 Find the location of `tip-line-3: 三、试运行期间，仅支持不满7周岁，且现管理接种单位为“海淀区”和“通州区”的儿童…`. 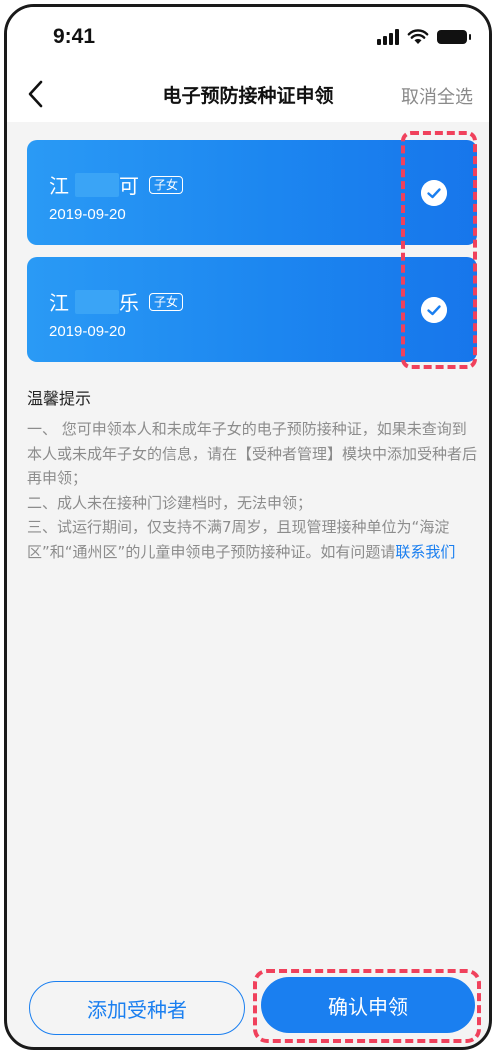

tip-line-3: 三、试运行期间，仅支持不满7周岁，且现管理接种单位为“海淀区”和“通州区”的儿童… is located at coordinates (254, 539).